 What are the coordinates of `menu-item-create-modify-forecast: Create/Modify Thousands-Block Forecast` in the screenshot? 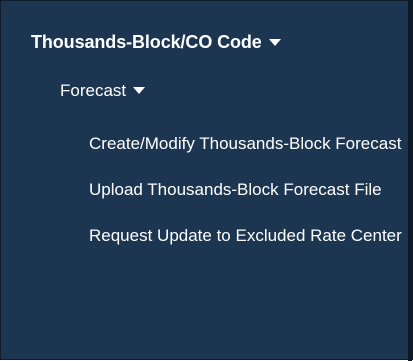 It's located at (248, 143).